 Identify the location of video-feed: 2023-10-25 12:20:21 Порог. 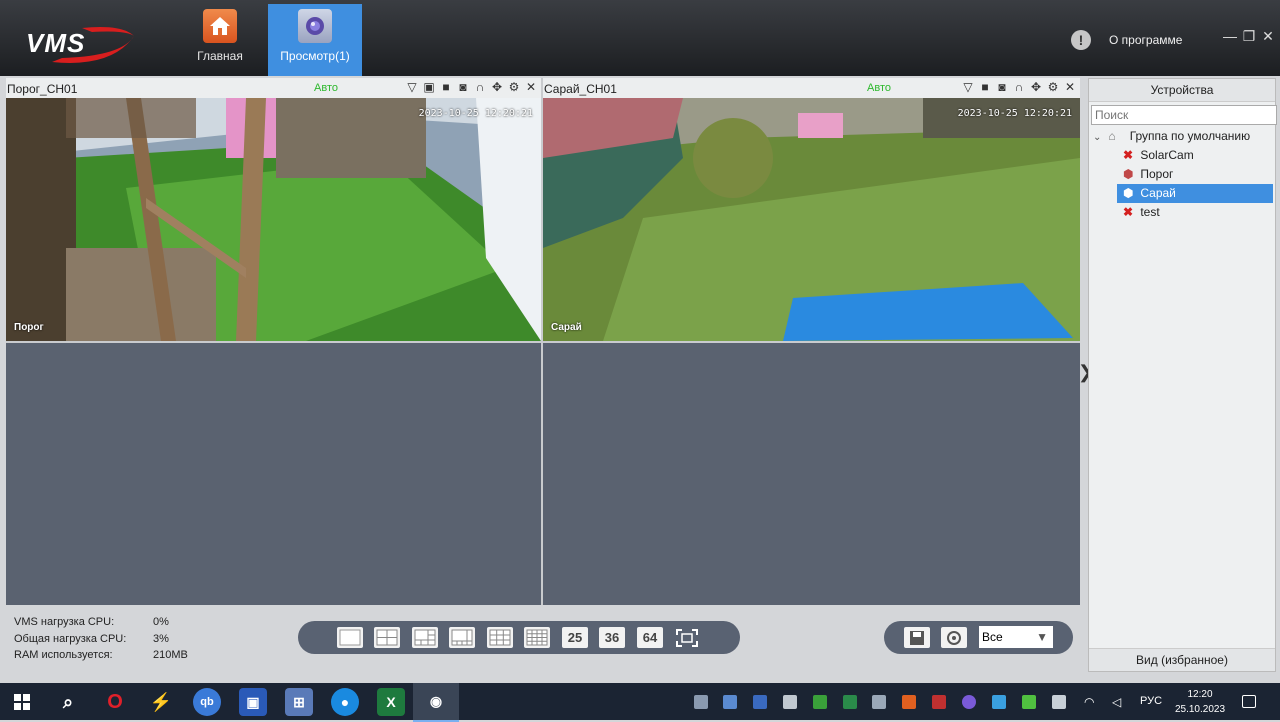
(273, 219).